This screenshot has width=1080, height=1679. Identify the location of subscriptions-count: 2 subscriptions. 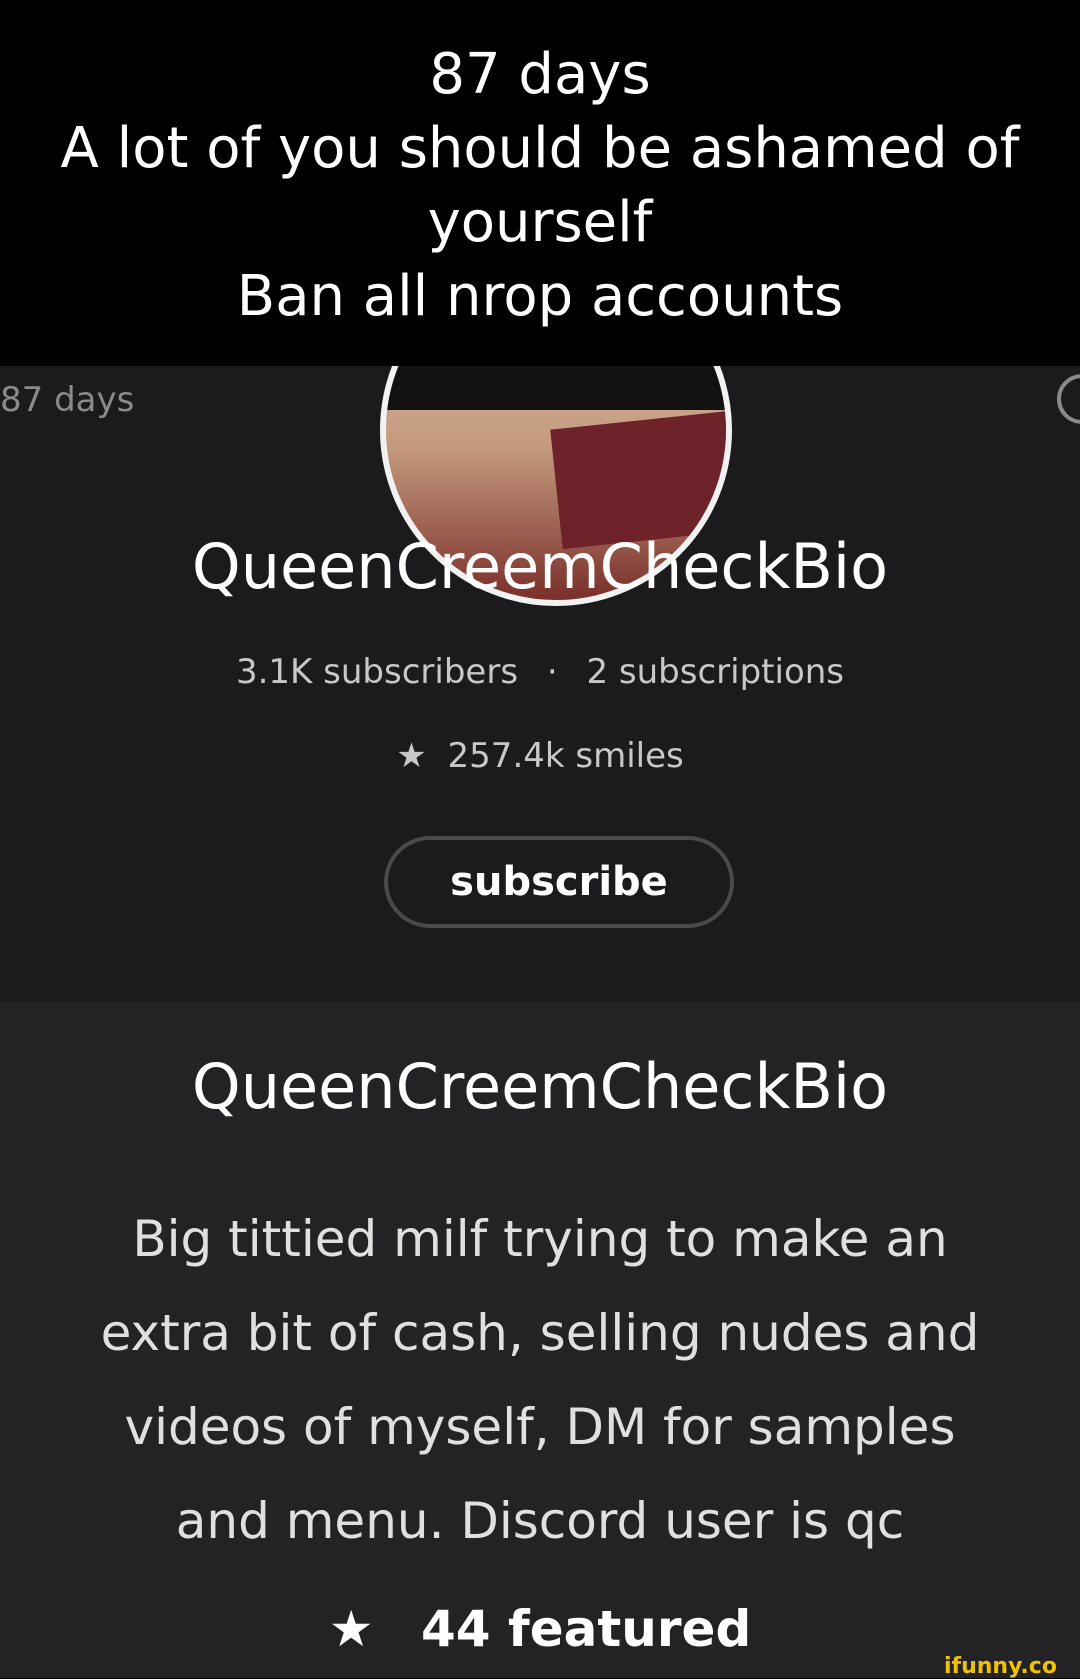
(715, 672).